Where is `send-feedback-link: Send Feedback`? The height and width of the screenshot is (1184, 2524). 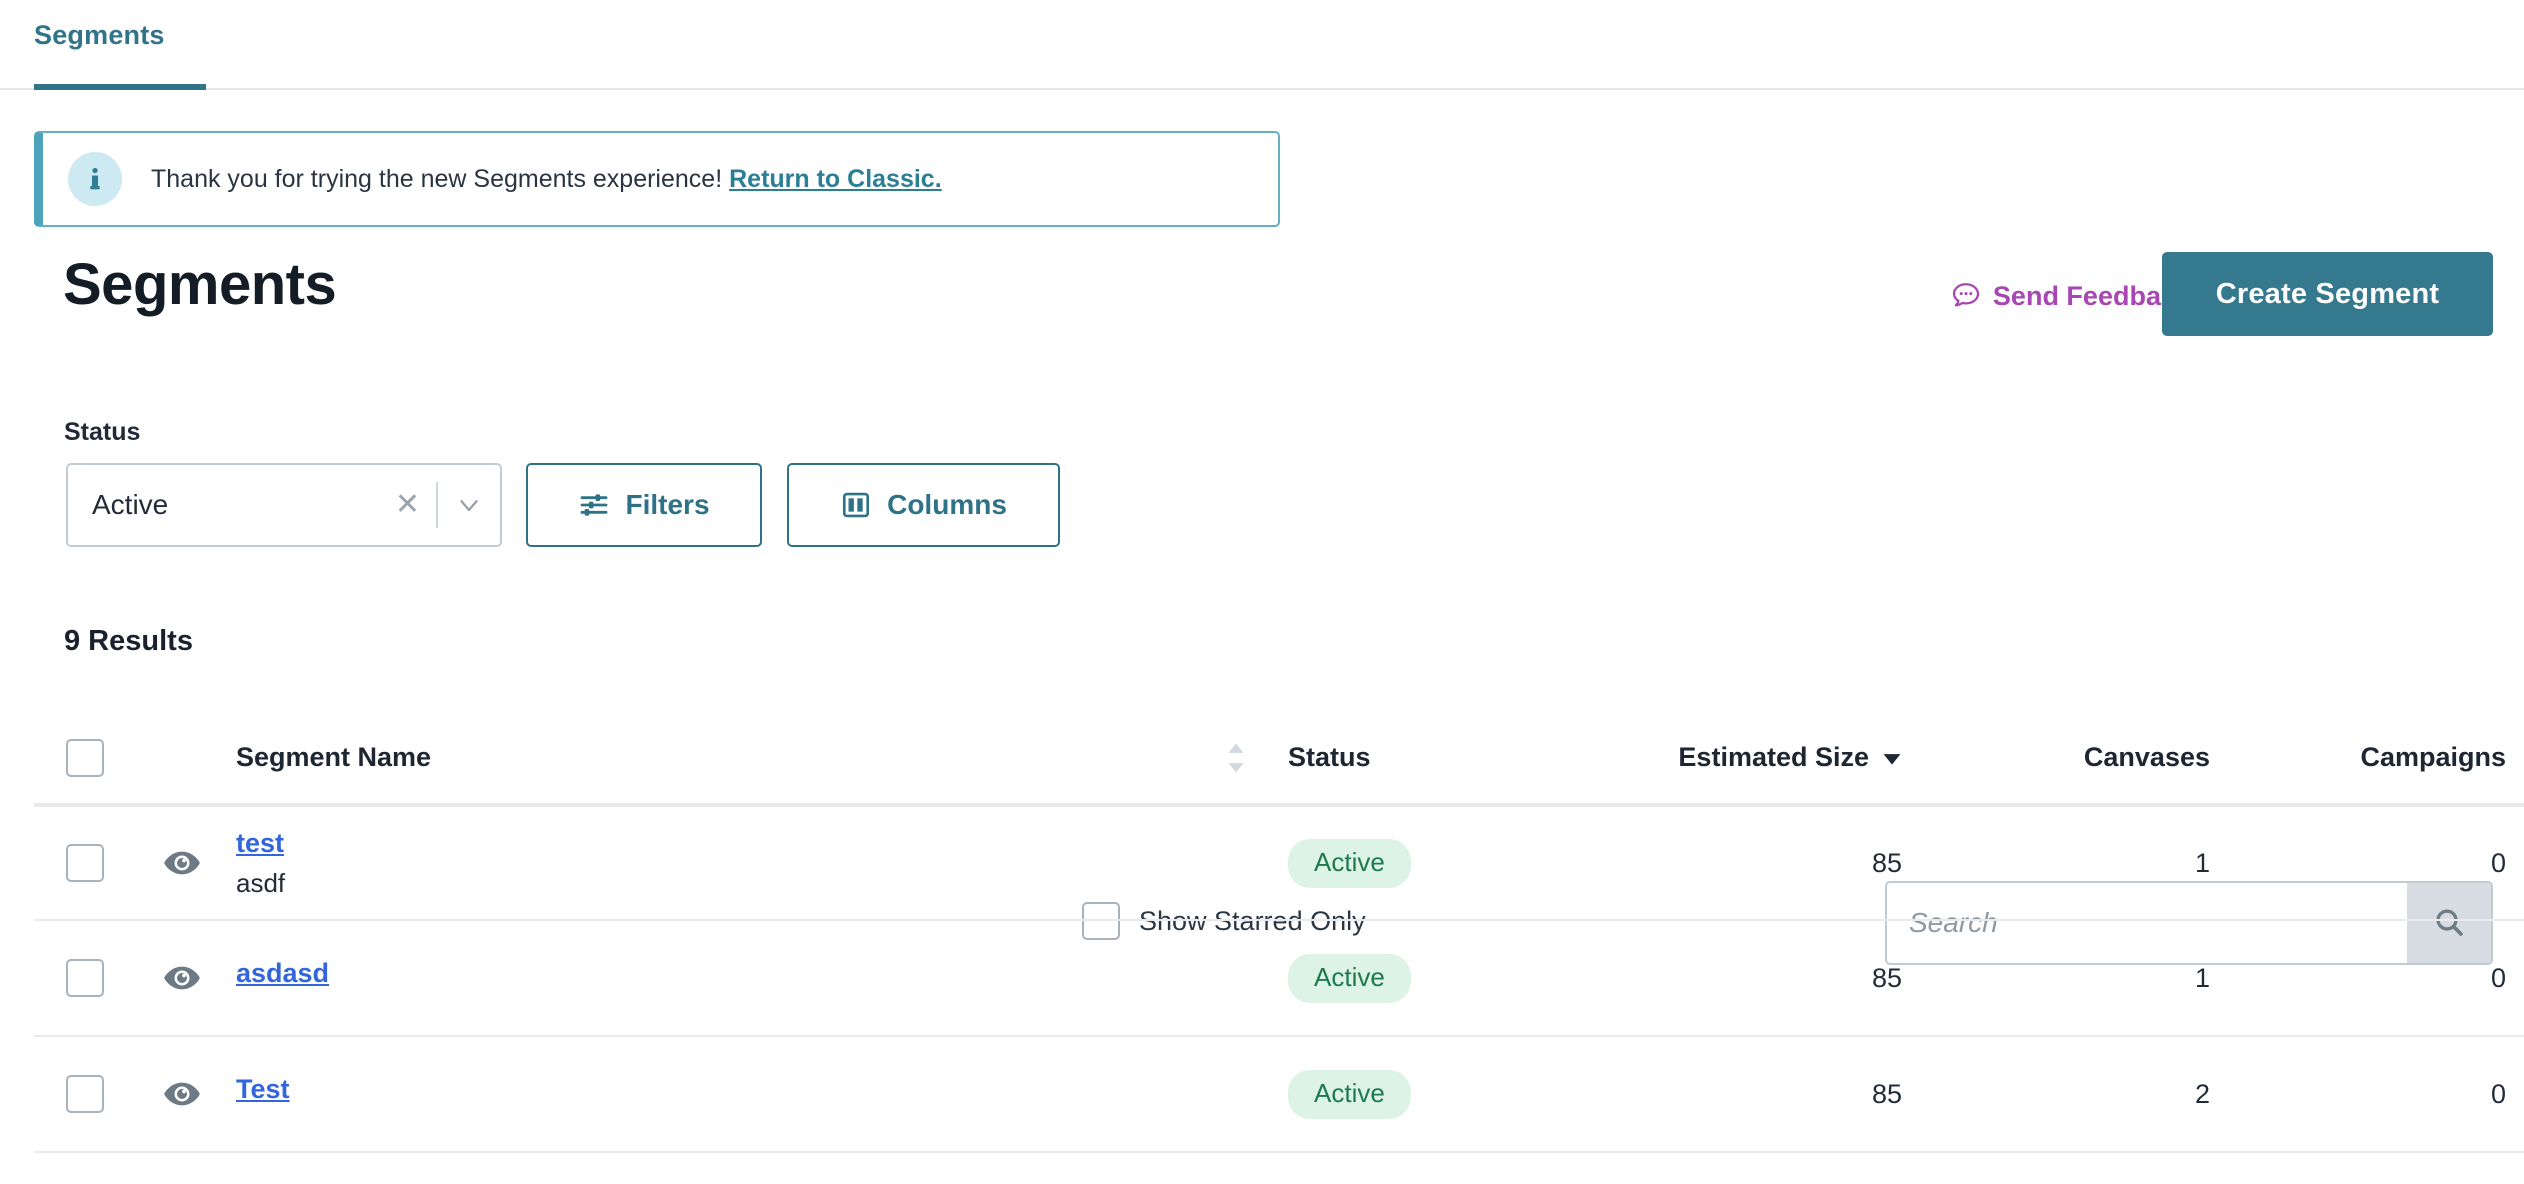
send-feedback-link: Send Feedback is located at coordinates (2070, 296).